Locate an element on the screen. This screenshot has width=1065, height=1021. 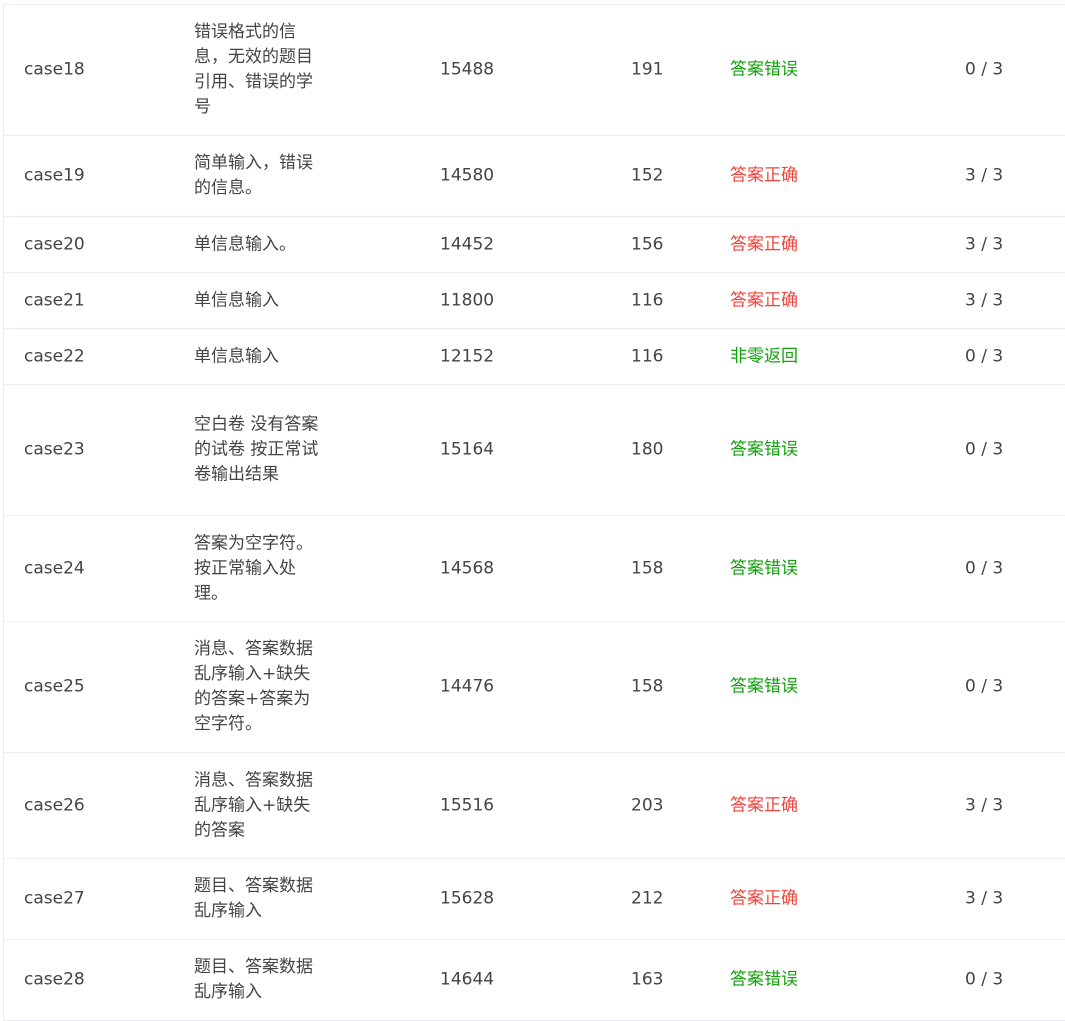
case-description: 简单输入，错误的信息。 is located at coordinates (253, 175).